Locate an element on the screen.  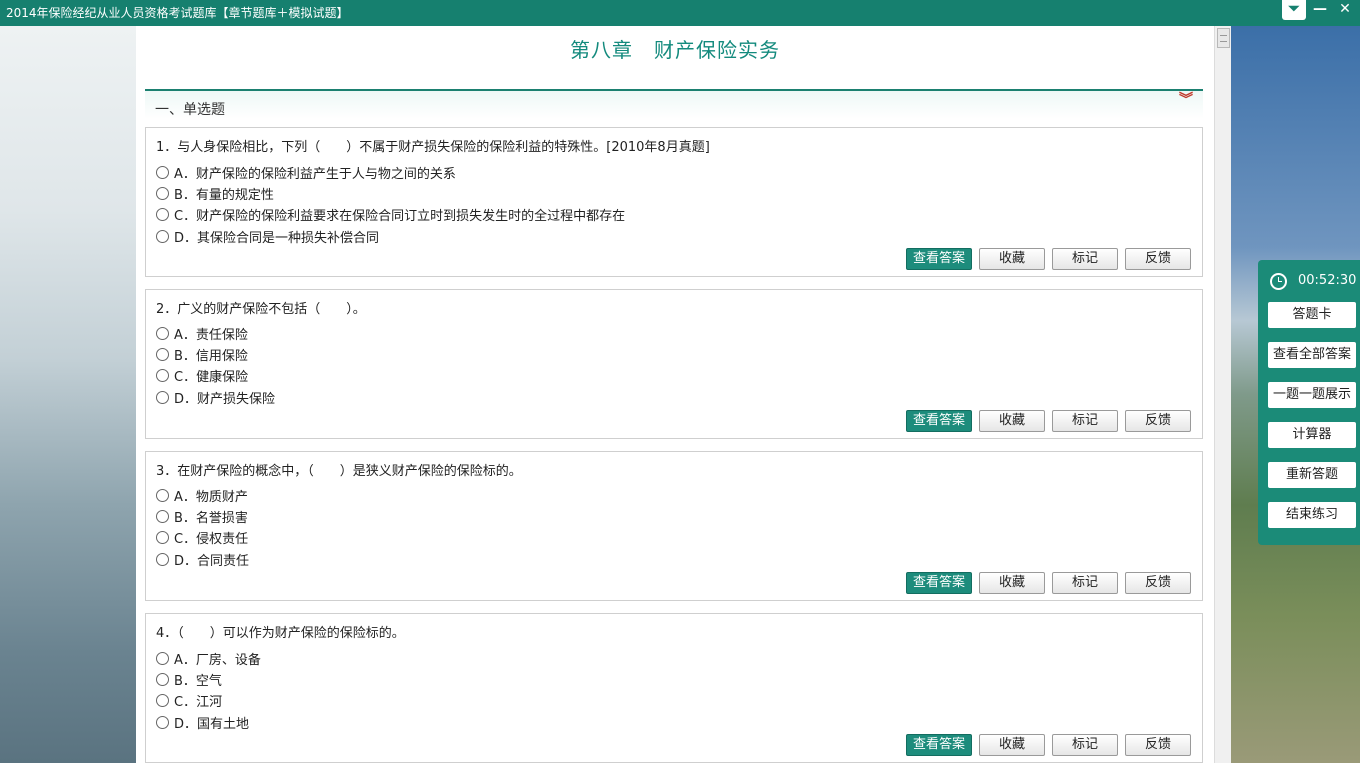
option-c: C．财产保险的保险利益要求在保险合同订立时到损失发生时的全过程中都存在 is located at coordinates (390, 214).